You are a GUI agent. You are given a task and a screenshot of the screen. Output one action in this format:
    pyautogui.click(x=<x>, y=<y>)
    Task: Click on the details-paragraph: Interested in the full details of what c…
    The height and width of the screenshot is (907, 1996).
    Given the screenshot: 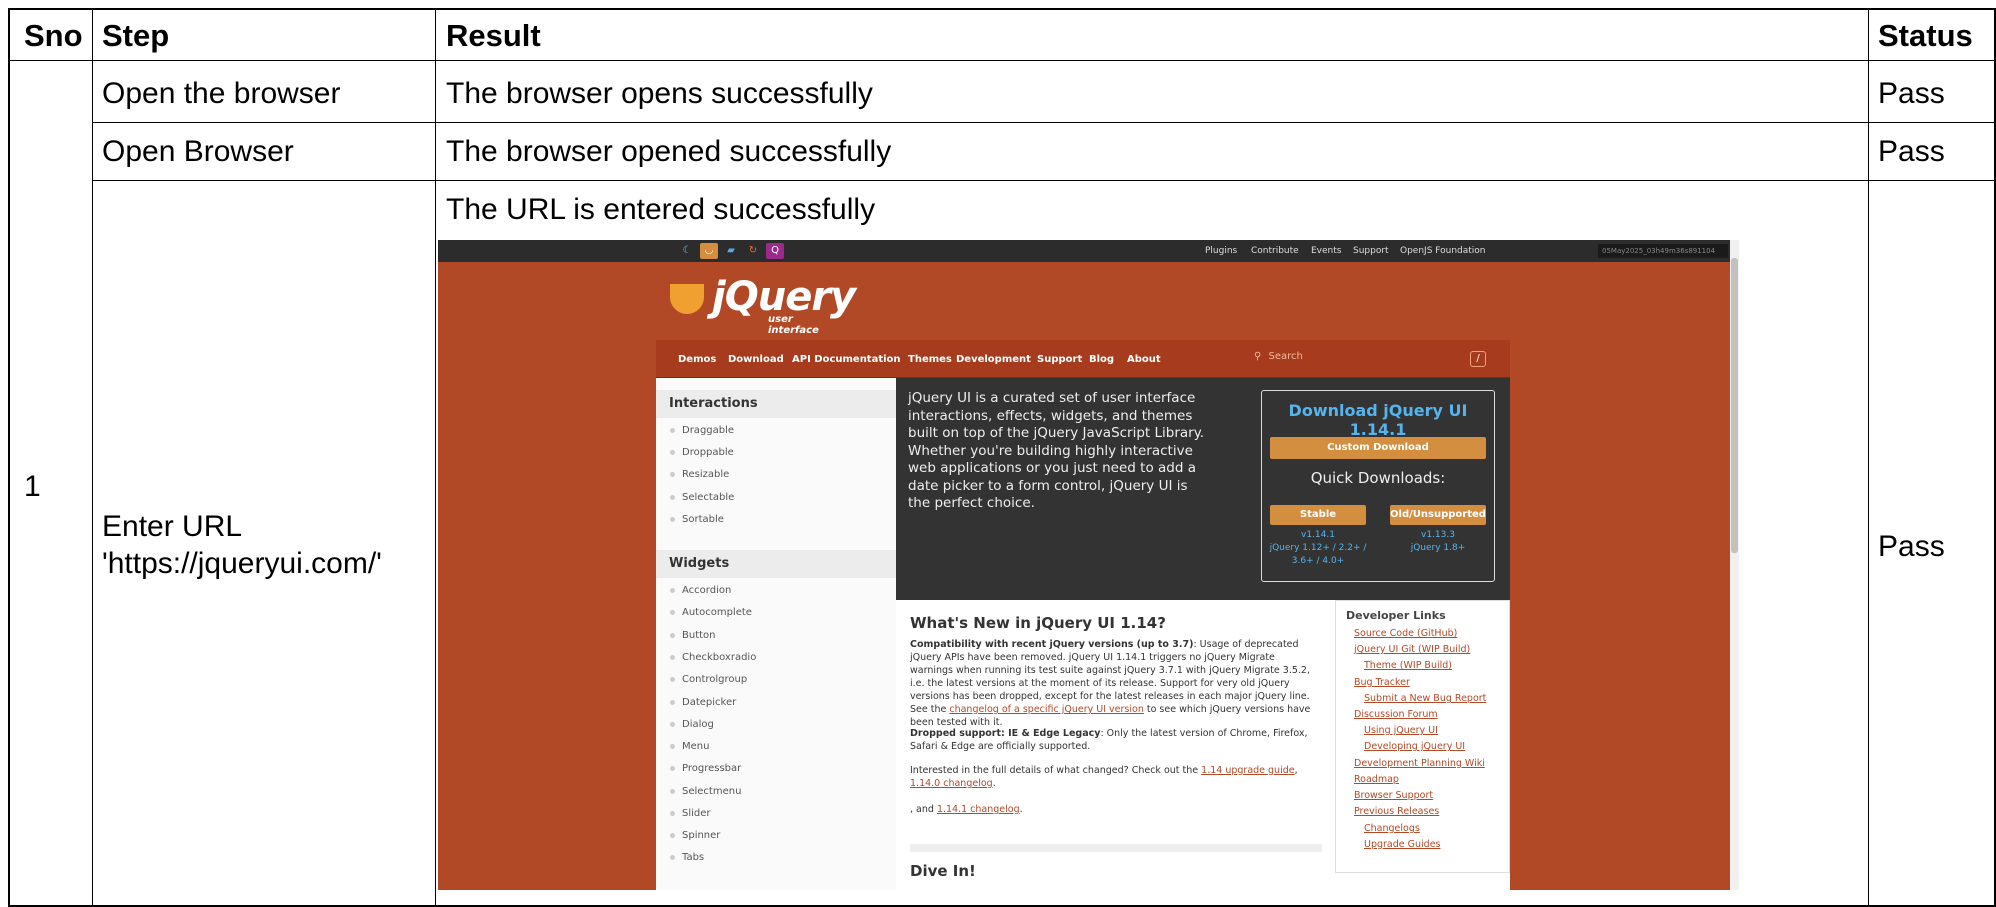 What is the action you would take?
    pyautogui.click(x=1115, y=777)
    